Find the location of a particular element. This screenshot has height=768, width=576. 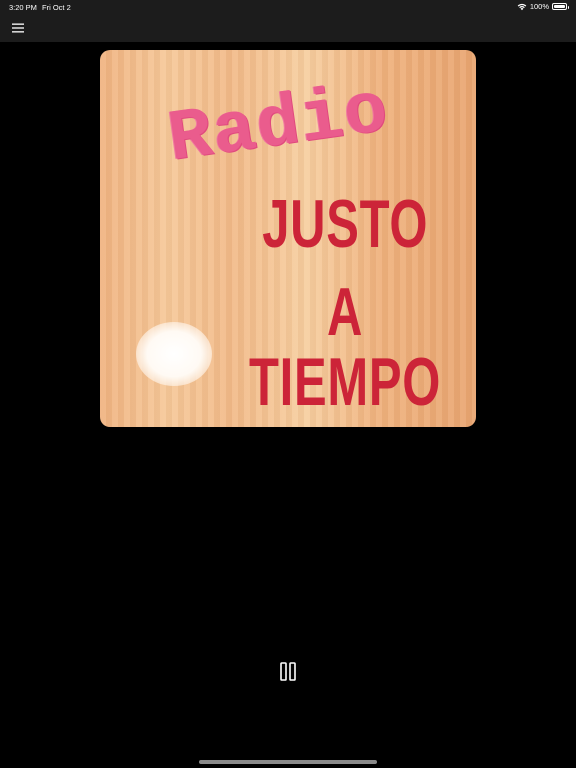

battery-icon is located at coordinates (560, 6).